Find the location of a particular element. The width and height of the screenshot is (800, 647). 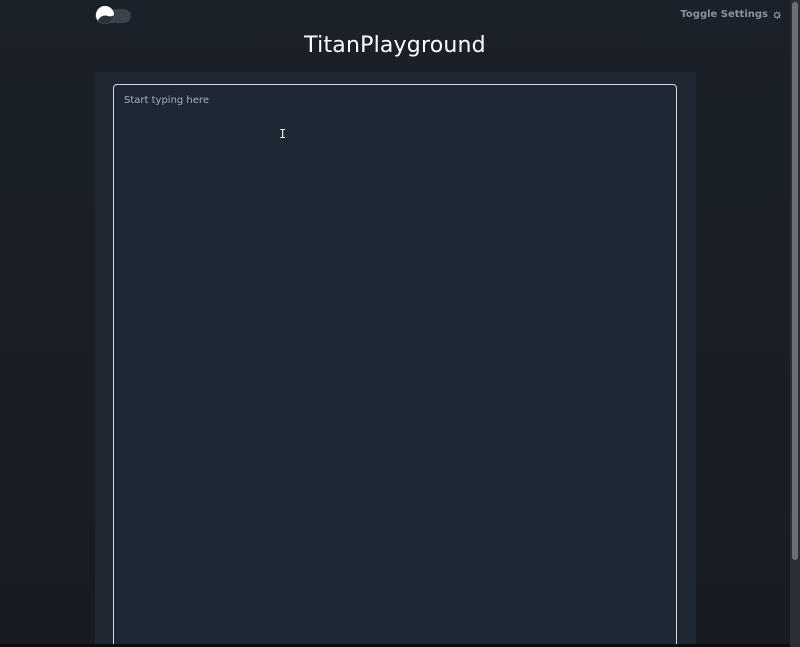

toggle-settings-button: Toggle Settings is located at coordinates (731, 14).